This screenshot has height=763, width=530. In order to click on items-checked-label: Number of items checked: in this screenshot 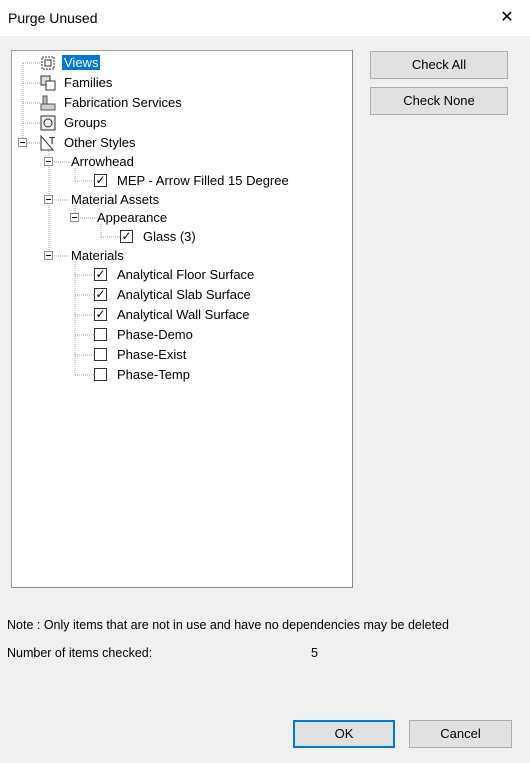, I will do `click(80, 653)`.